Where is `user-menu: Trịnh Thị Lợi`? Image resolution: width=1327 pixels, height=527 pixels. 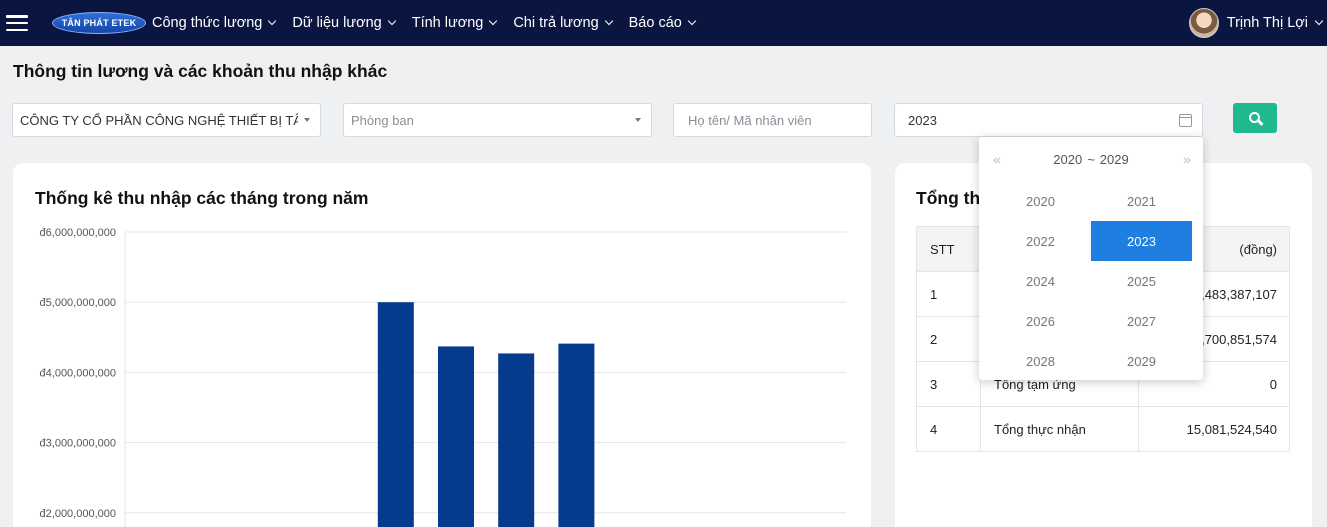 user-menu: Trịnh Thị Lợi is located at coordinates (1256, 23).